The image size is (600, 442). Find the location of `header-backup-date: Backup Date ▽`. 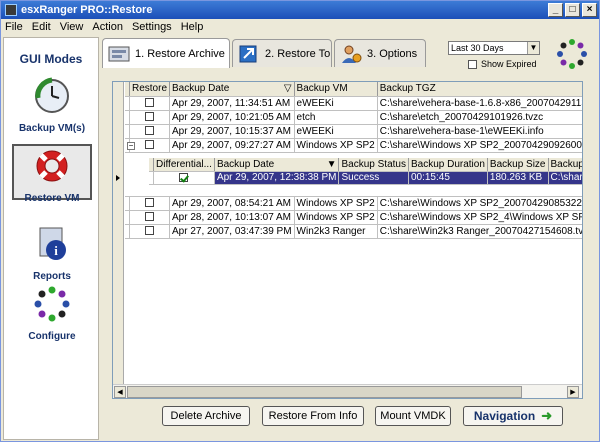

header-backup-date: Backup Date ▽ is located at coordinates (232, 89).